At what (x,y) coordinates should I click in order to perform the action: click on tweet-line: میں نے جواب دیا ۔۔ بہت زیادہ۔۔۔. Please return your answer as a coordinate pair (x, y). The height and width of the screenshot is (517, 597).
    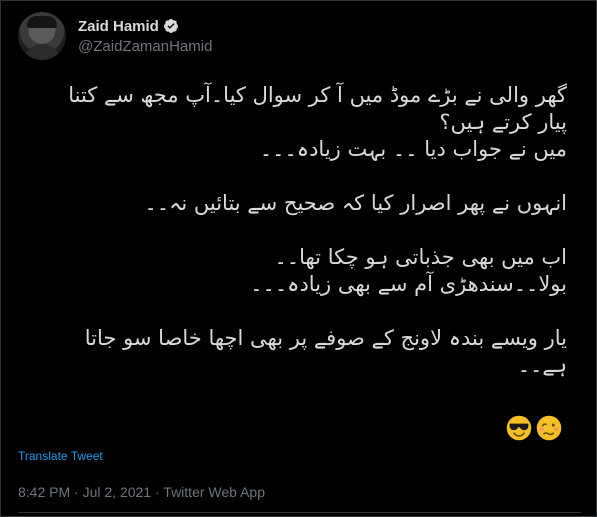
    Looking at the image, I should click on (413, 149).